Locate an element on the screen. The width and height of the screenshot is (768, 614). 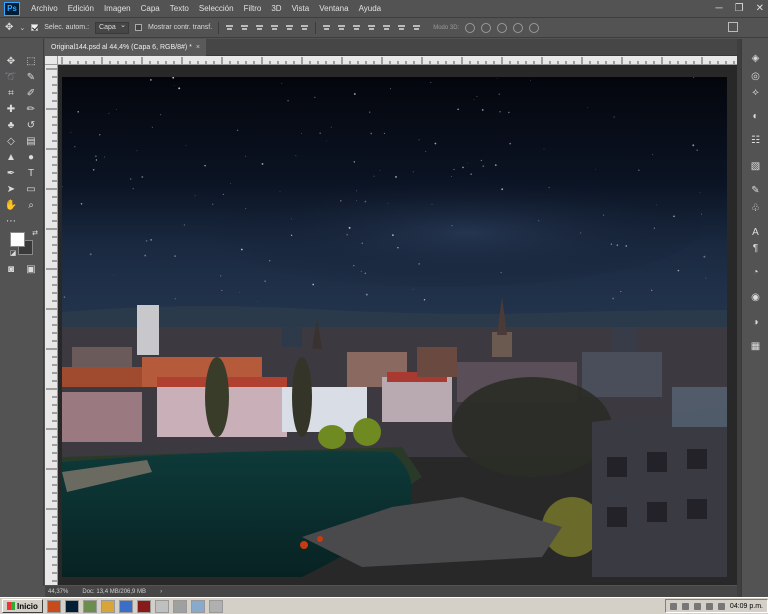
show-transform-checkbox is located at coordinates (139, 27).